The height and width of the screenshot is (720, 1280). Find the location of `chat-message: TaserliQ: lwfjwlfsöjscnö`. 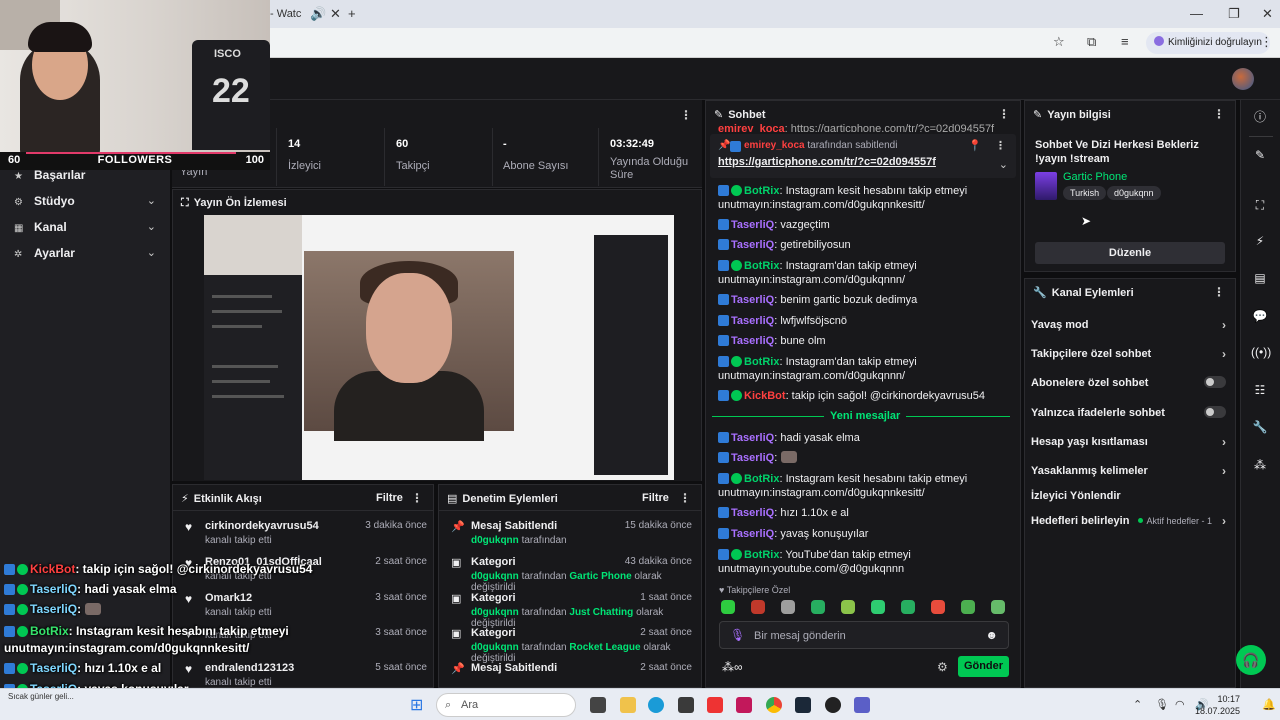

chat-message: TaserliQ: lwfjwlfsöjscnö is located at coordinates (868, 321).